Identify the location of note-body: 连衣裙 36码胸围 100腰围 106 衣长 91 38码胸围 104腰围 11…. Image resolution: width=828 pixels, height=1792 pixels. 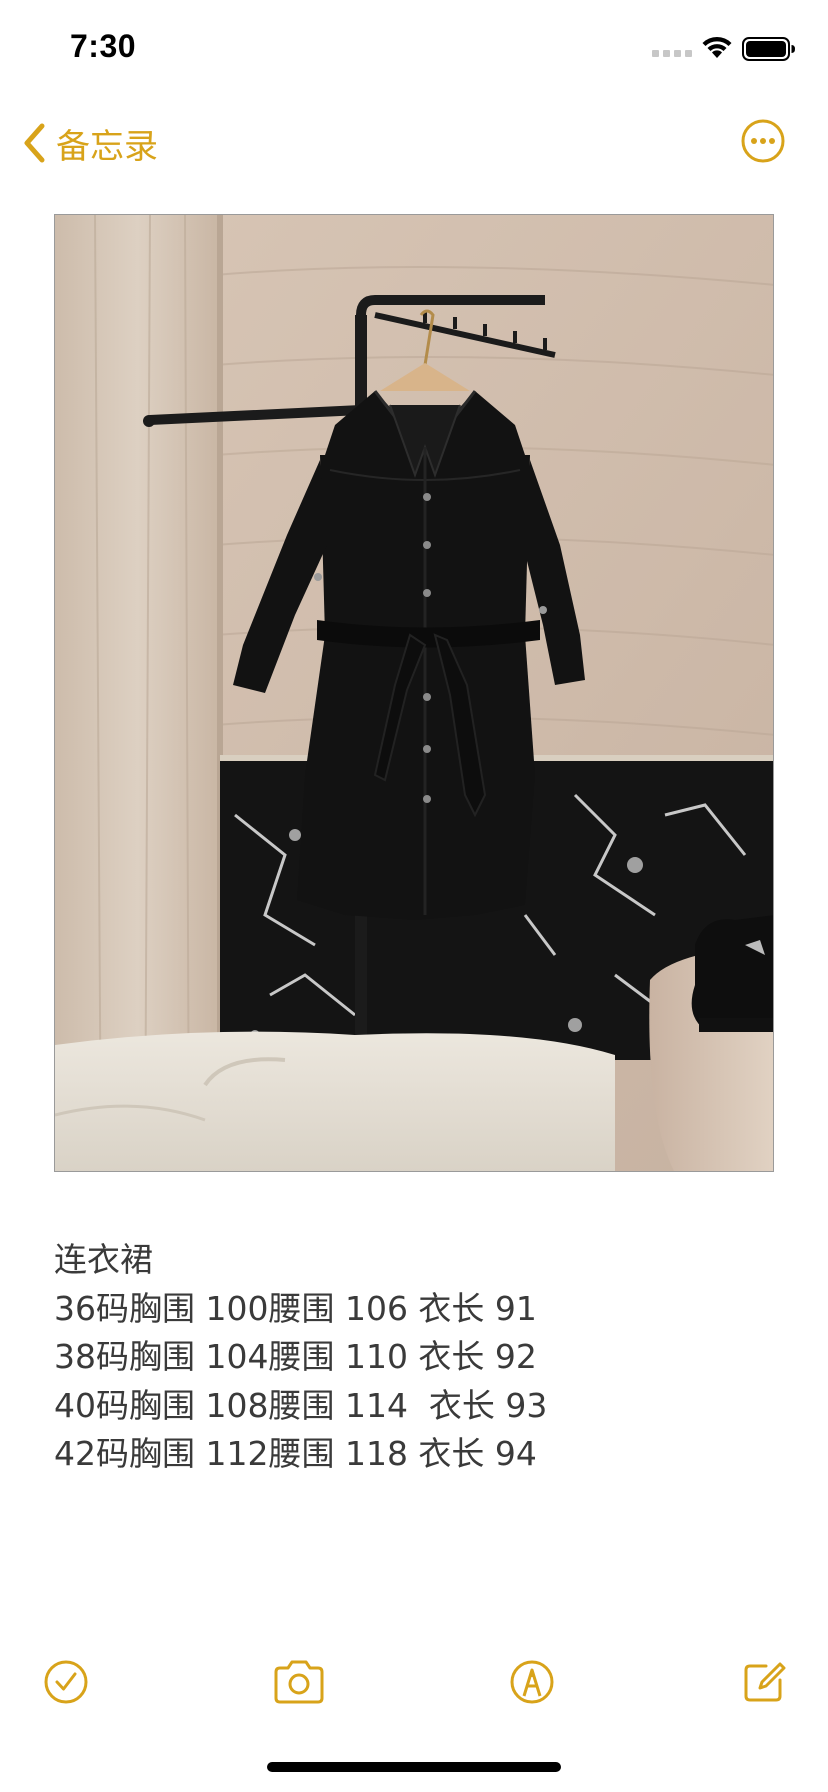
(414, 1357).